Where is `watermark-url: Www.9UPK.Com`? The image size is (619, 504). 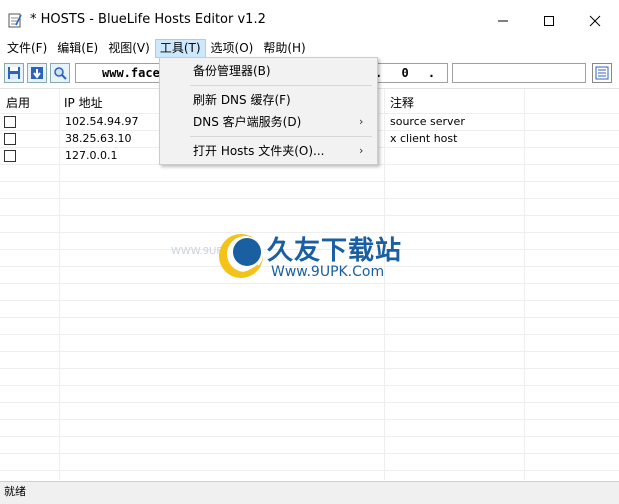 watermark-url: Www.9UPK.Com is located at coordinates (328, 272).